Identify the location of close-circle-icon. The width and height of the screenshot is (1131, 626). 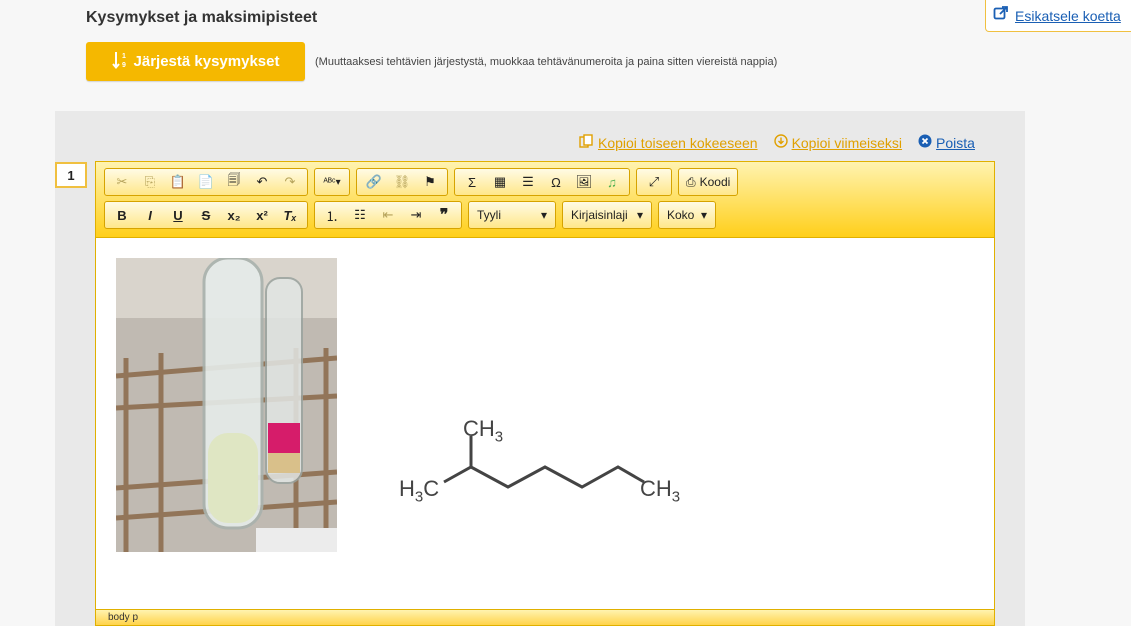
(925, 142).